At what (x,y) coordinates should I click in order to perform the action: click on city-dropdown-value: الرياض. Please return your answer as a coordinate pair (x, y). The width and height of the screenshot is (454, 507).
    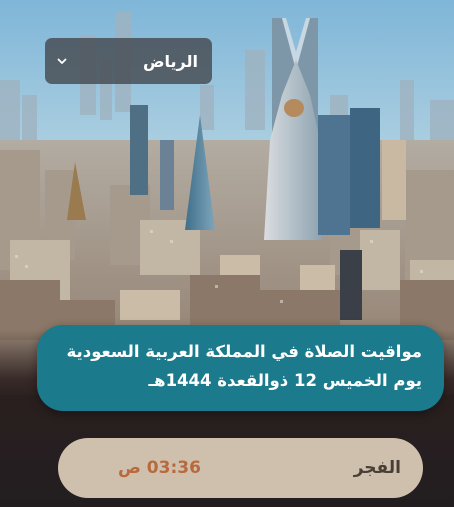
    Looking at the image, I should click on (170, 61).